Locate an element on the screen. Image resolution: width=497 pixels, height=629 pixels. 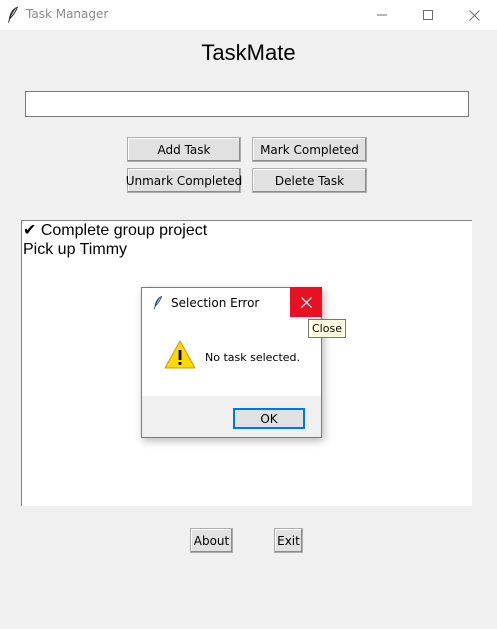
mark-completed-button: Mark Completed is located at coordinates (309, 149).